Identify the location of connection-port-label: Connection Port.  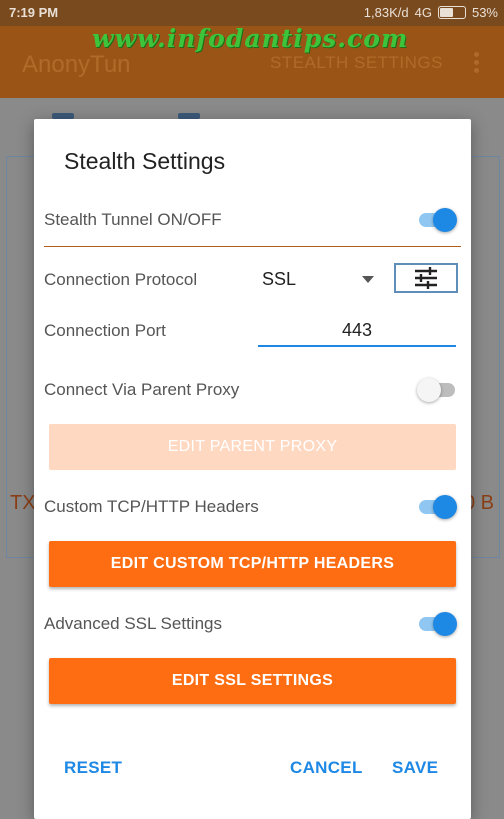
(105, 330).